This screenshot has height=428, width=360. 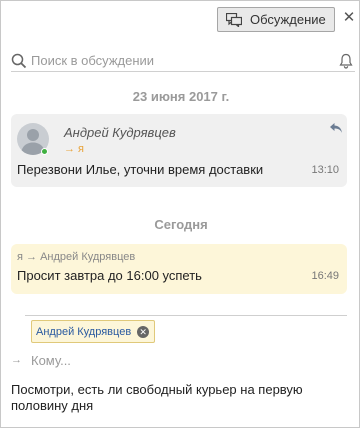 I want to click on discussion-button-label: Обсуждение, so click(x=288, y=19).